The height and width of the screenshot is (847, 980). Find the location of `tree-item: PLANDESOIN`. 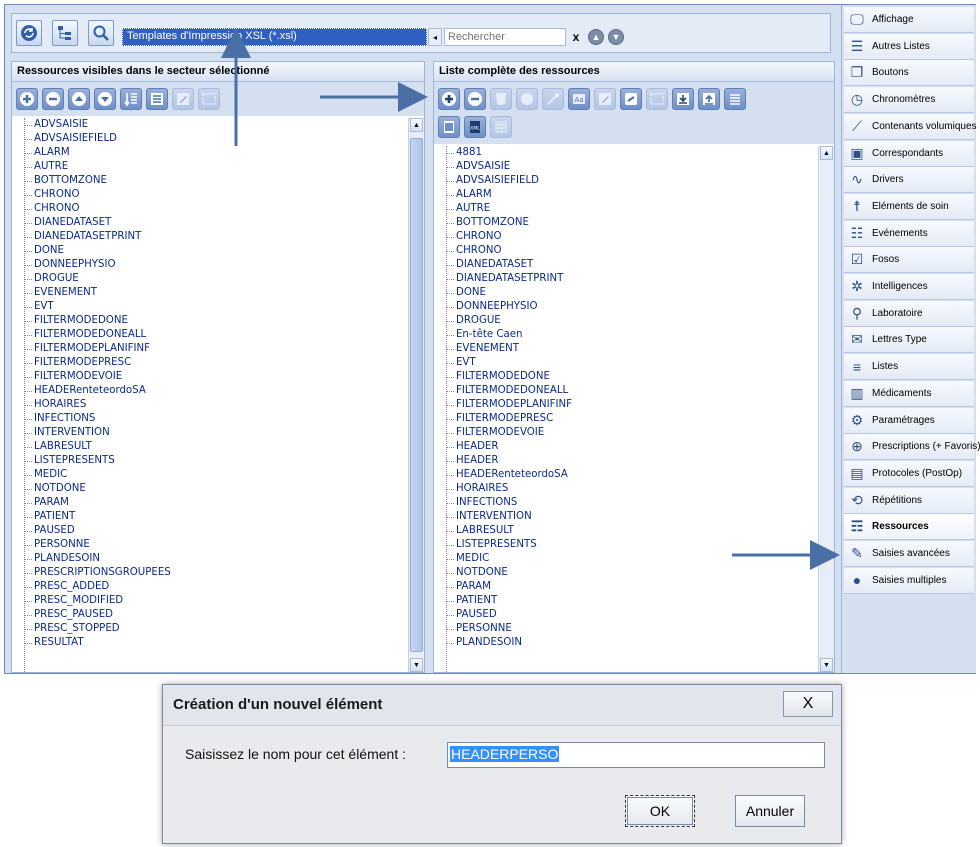

tree-item: PLANDESOIN is located at coordinates (210, 559).